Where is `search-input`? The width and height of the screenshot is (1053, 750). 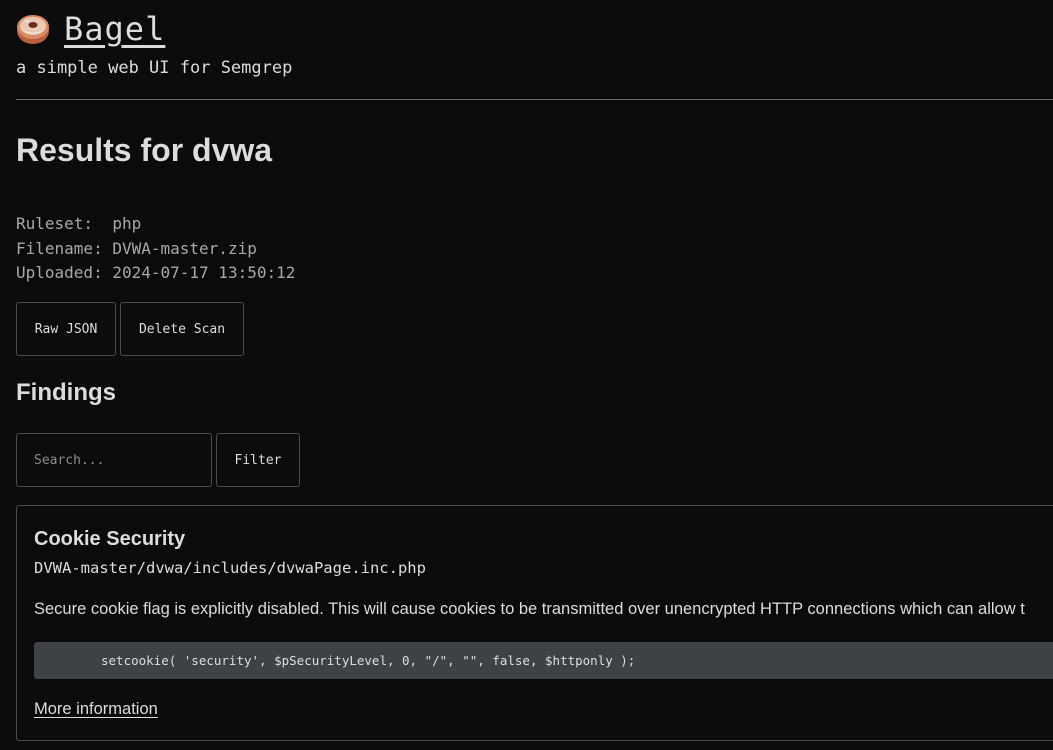 search-input is located at coordinates (114, 460).